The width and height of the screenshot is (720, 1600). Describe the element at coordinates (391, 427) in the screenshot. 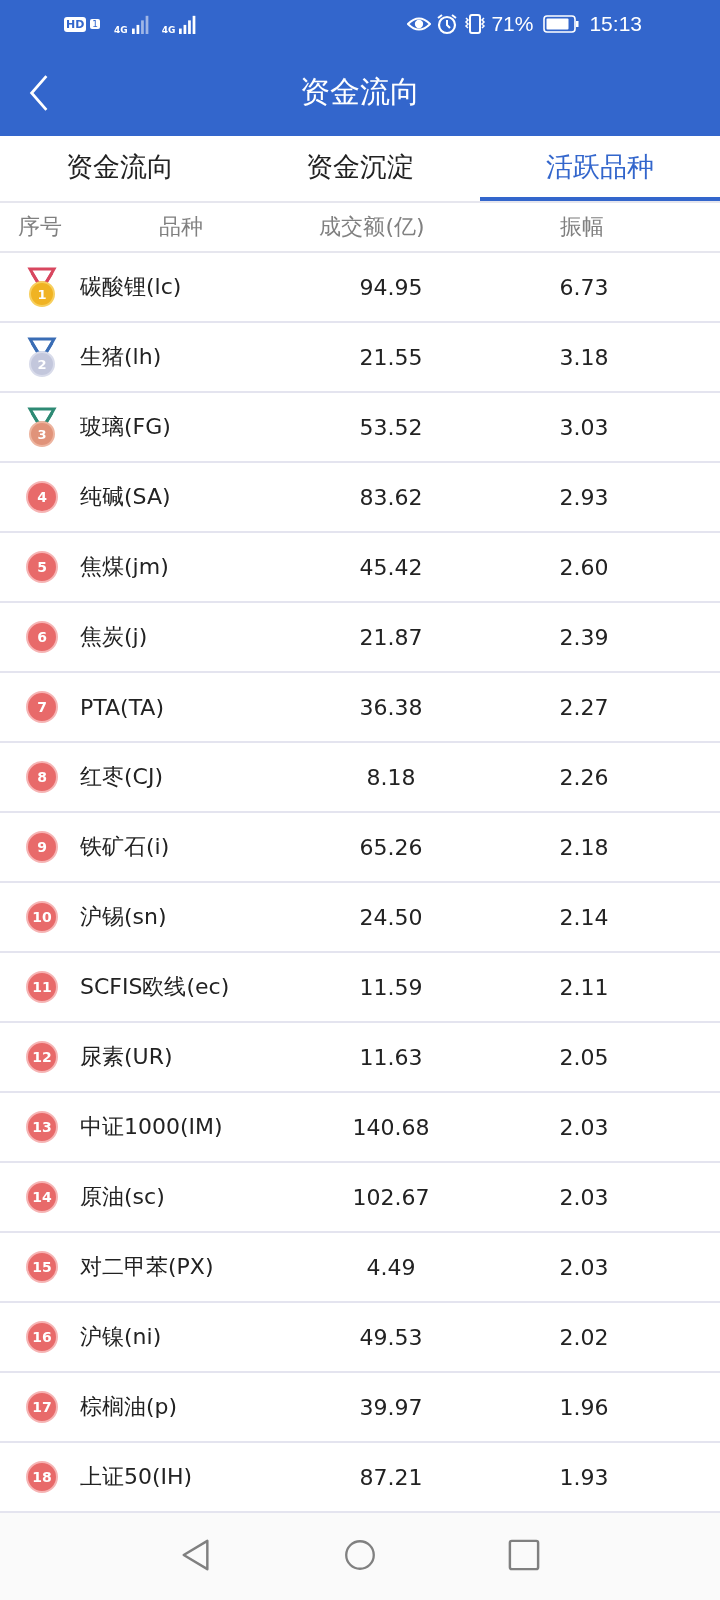

I see `table-cell-text: 53.52` at that location.